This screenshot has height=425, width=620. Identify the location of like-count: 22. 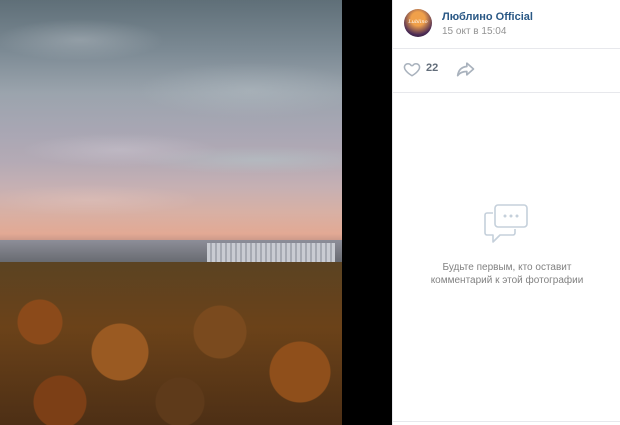
(432, 68).